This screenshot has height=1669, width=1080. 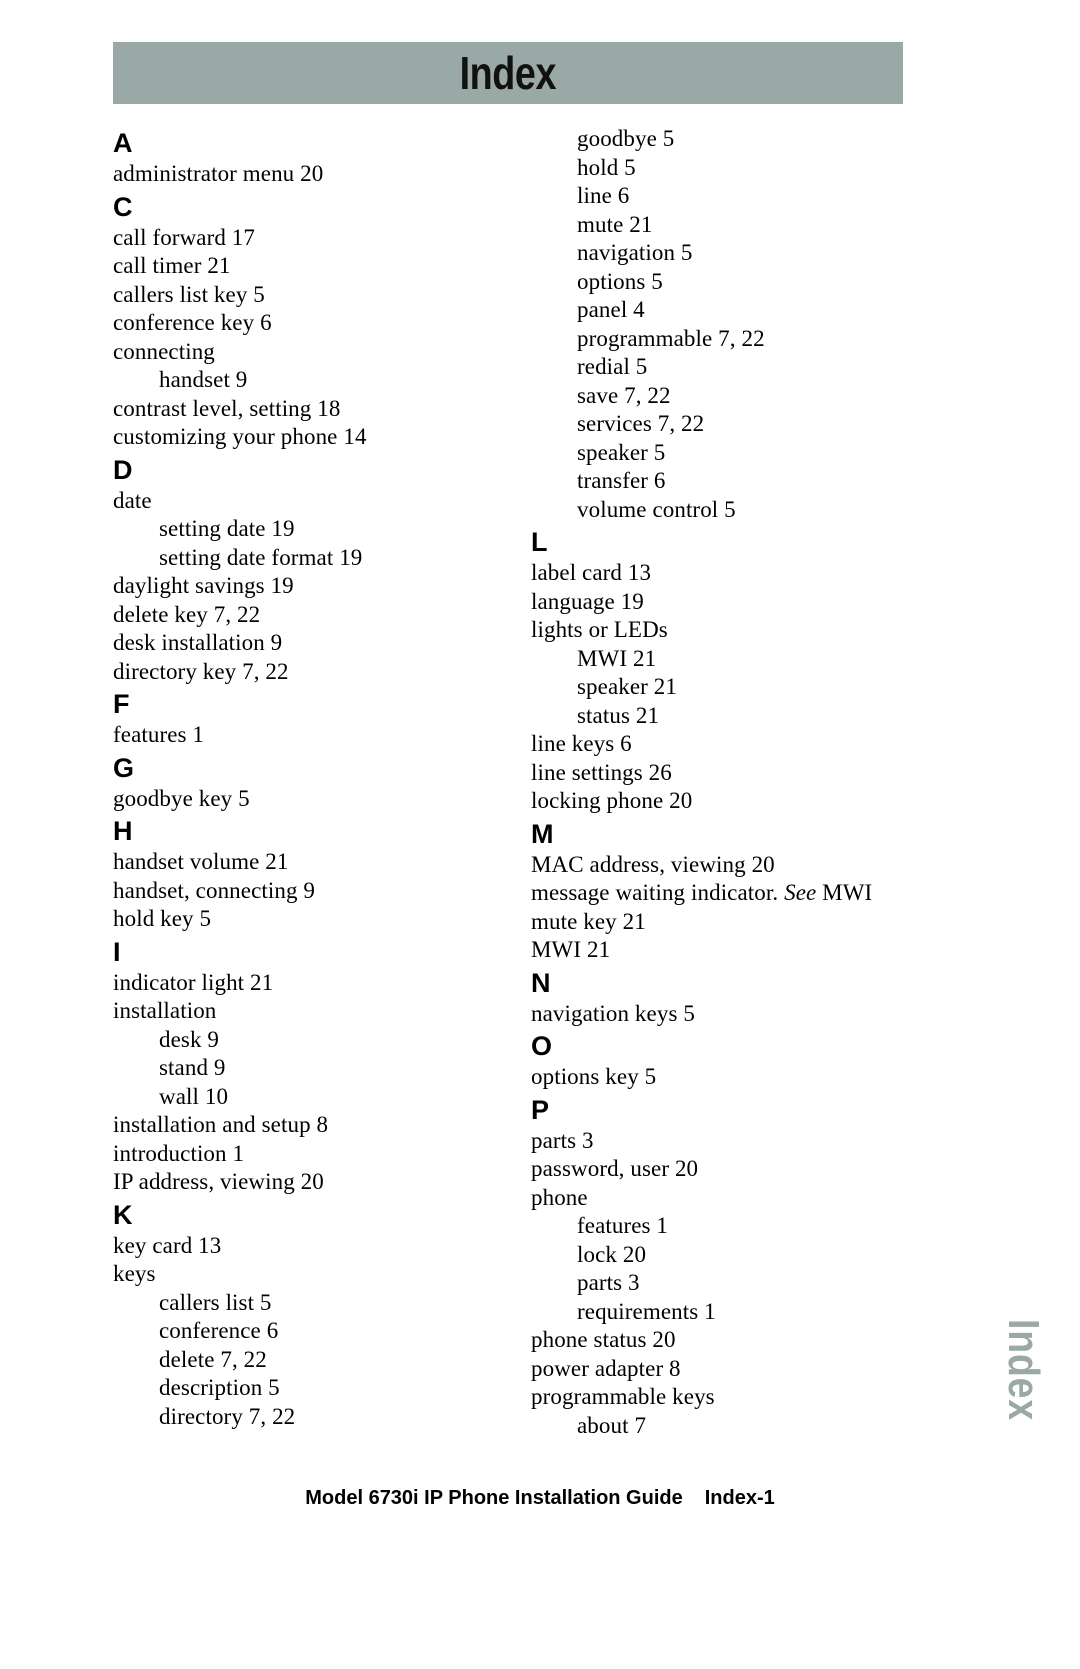 What do you see at coordinates (303, 238) in the screenshot?
I see `index-entry: call forward 17` at bounding box center [303, 238].